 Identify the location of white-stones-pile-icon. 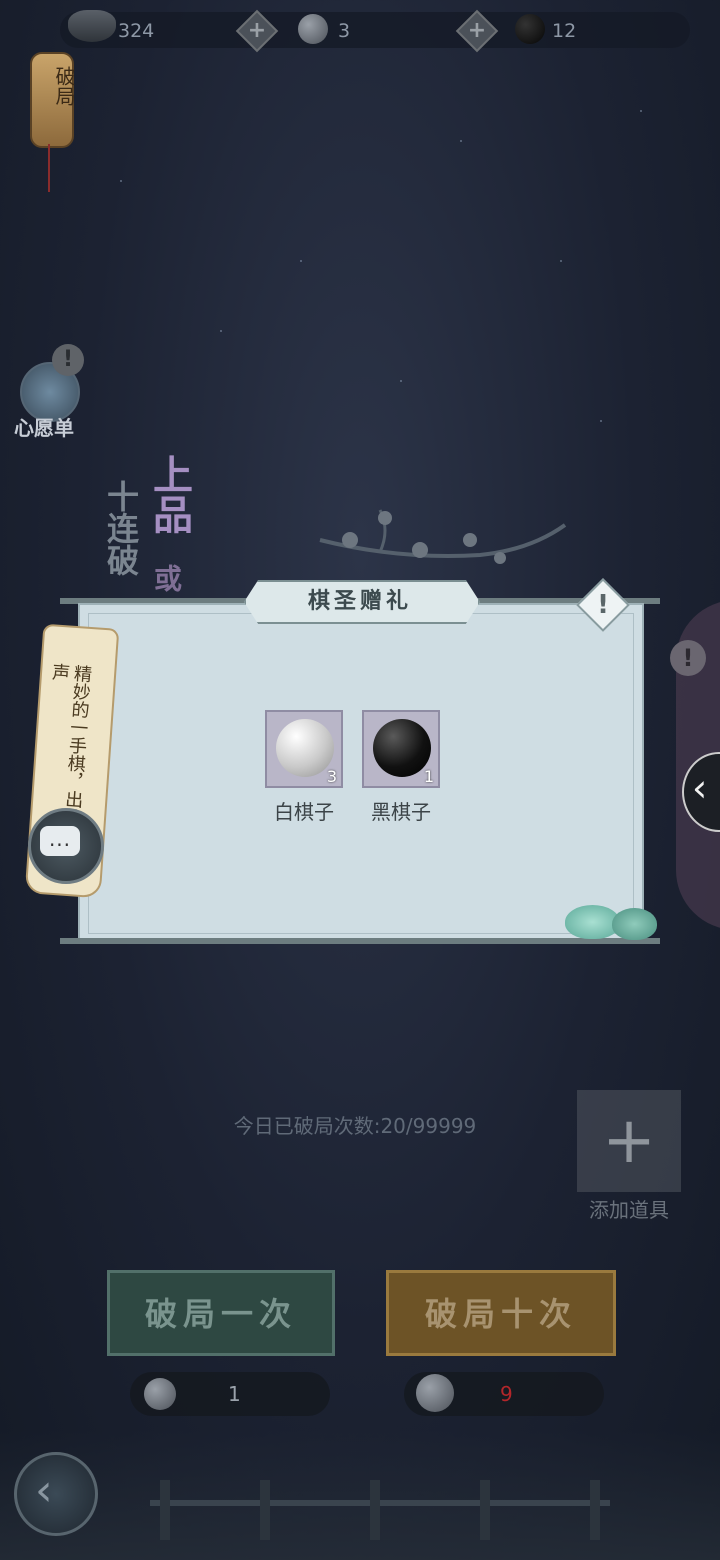
(435, 1393).